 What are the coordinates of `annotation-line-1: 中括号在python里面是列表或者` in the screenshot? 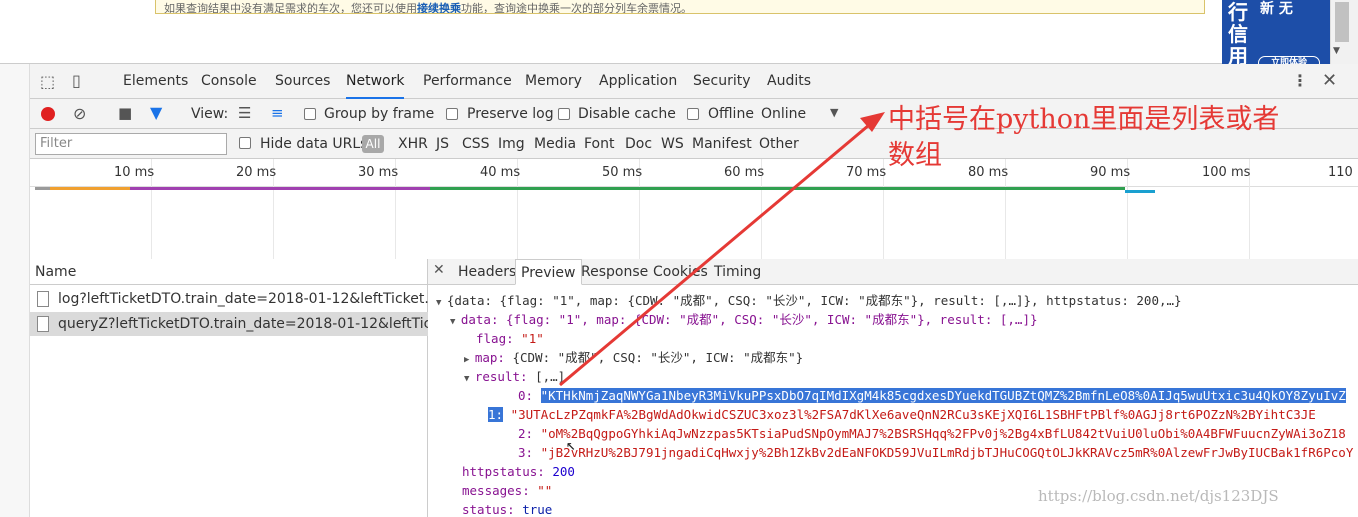 It's located at (1084, 119).